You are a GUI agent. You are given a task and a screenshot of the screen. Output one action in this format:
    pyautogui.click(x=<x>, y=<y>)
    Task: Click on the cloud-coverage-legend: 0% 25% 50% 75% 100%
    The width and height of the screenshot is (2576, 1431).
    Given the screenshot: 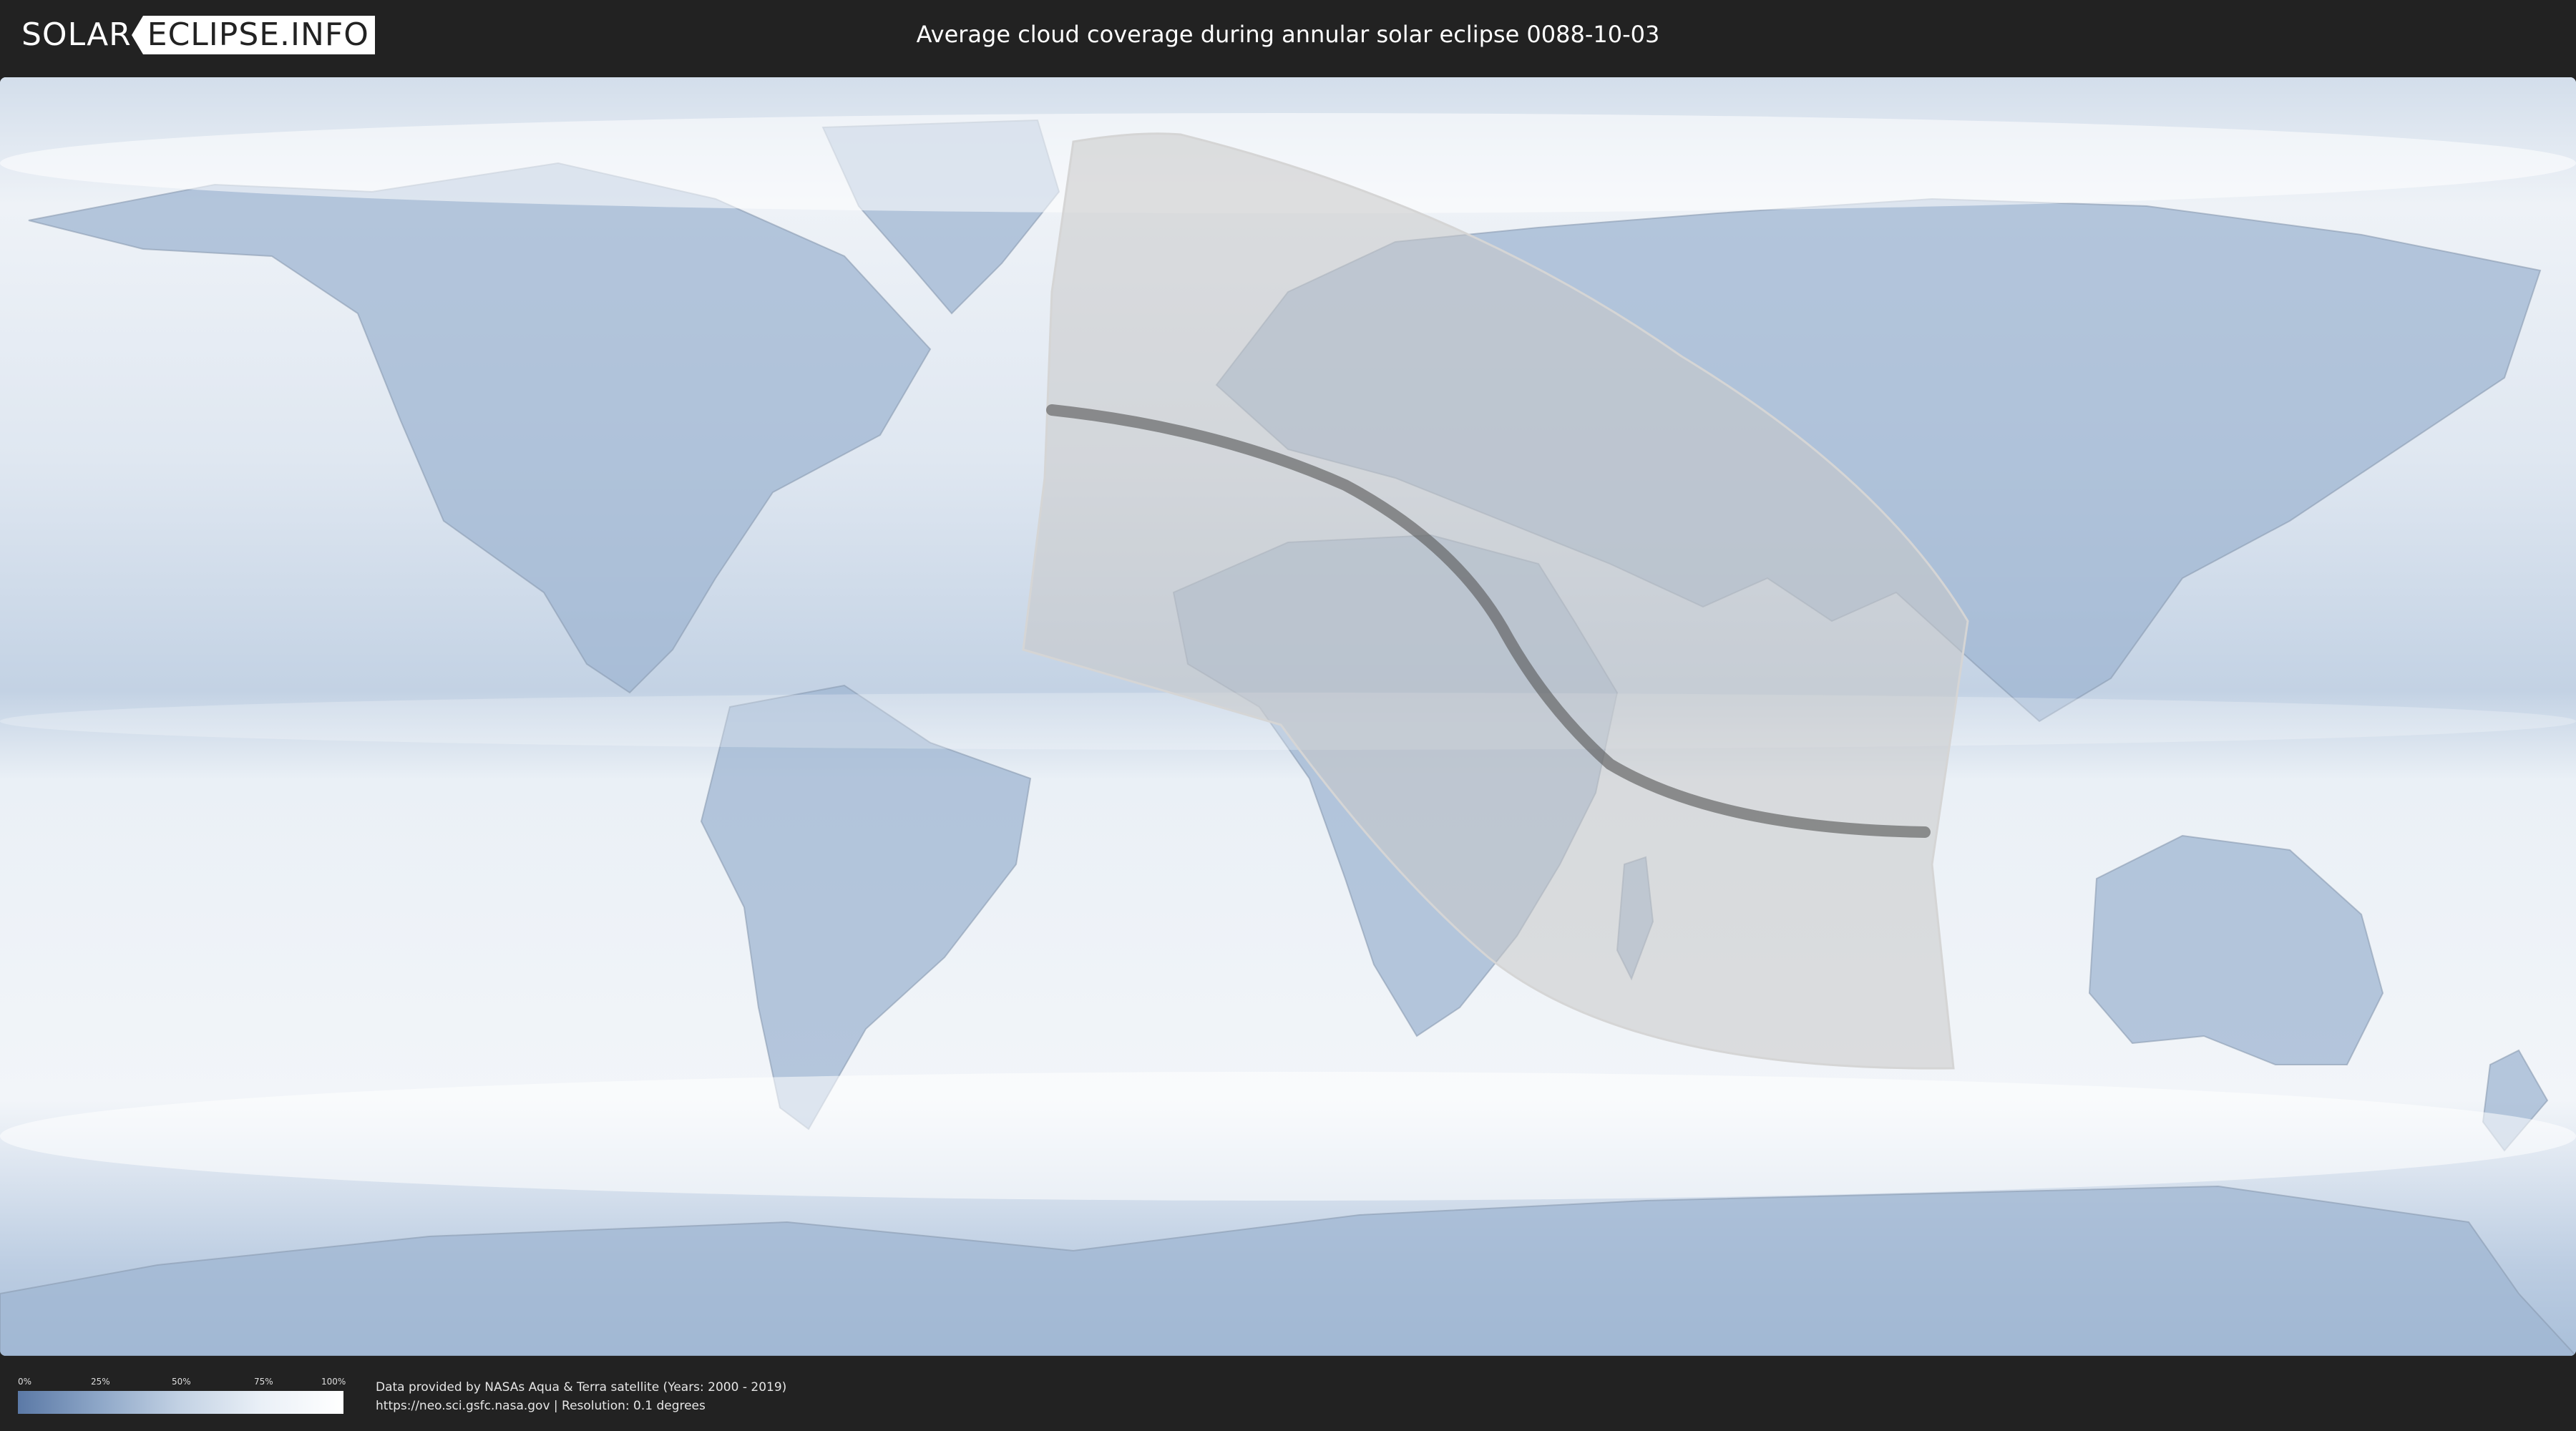 What is the action you would take?
    pyautogui.click(x=182, y=1395)
    